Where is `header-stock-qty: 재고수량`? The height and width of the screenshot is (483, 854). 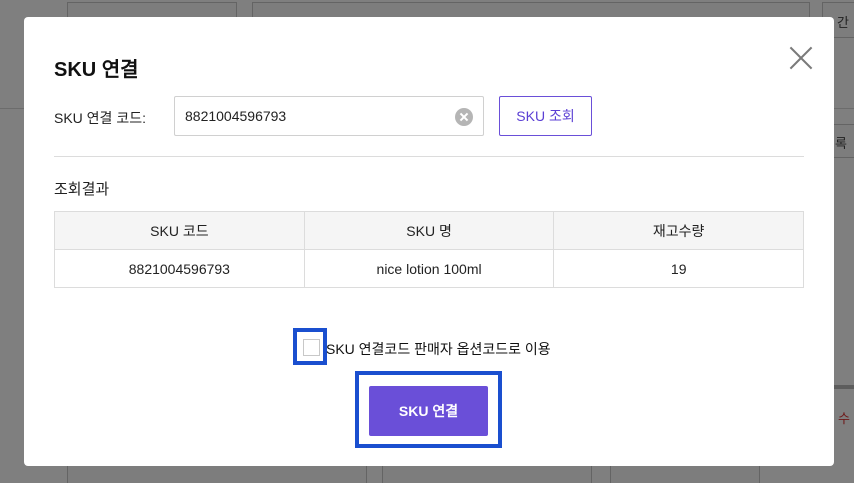 header-stock-qty: 재고수량 is located at coordinates (678, 230).